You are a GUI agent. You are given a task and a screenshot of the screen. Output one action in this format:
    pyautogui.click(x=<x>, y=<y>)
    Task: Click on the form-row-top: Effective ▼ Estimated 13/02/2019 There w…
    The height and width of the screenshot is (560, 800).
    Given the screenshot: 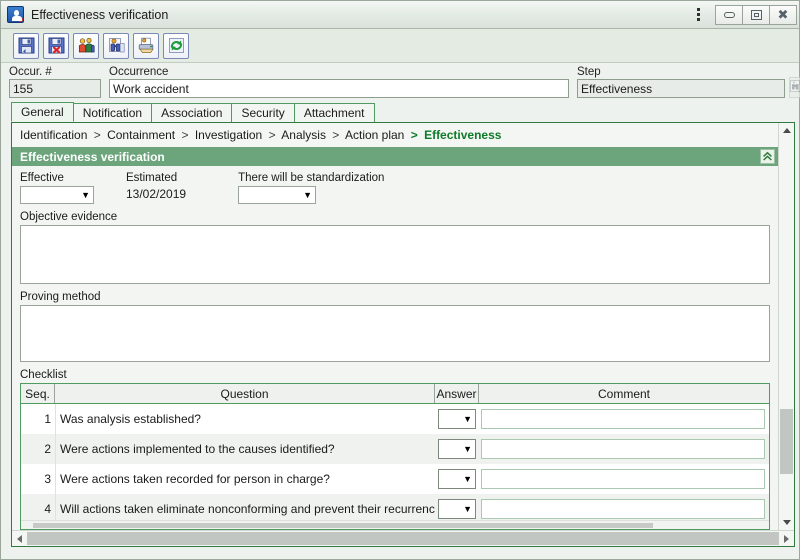 What is the action you would take?
    pyautogui.click(x=395, y=188)
    